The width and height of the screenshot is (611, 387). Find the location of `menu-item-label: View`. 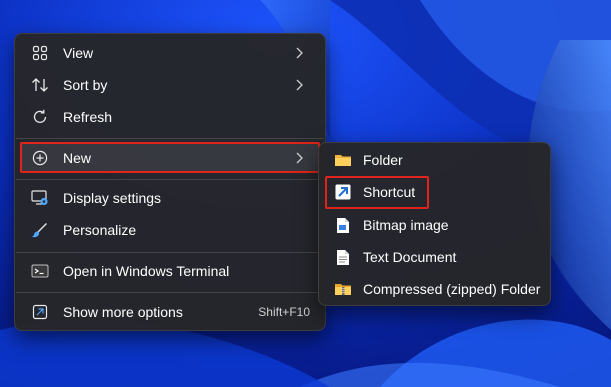

menu-item-label: View is located at coordinates (78, 53).